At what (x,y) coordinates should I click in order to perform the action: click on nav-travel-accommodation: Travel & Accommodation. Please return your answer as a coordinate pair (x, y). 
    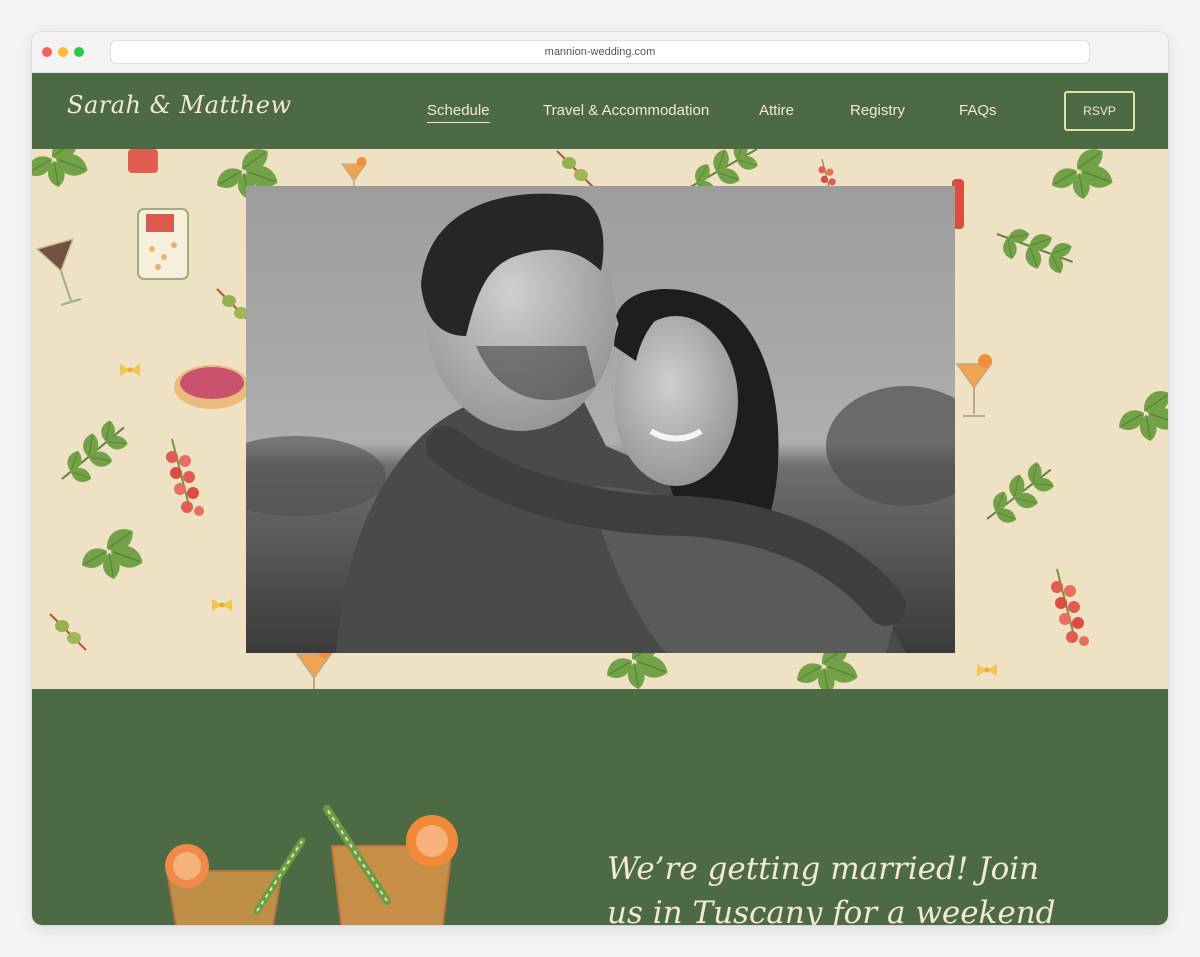
    Looking at the image, I should click on (626, 110).